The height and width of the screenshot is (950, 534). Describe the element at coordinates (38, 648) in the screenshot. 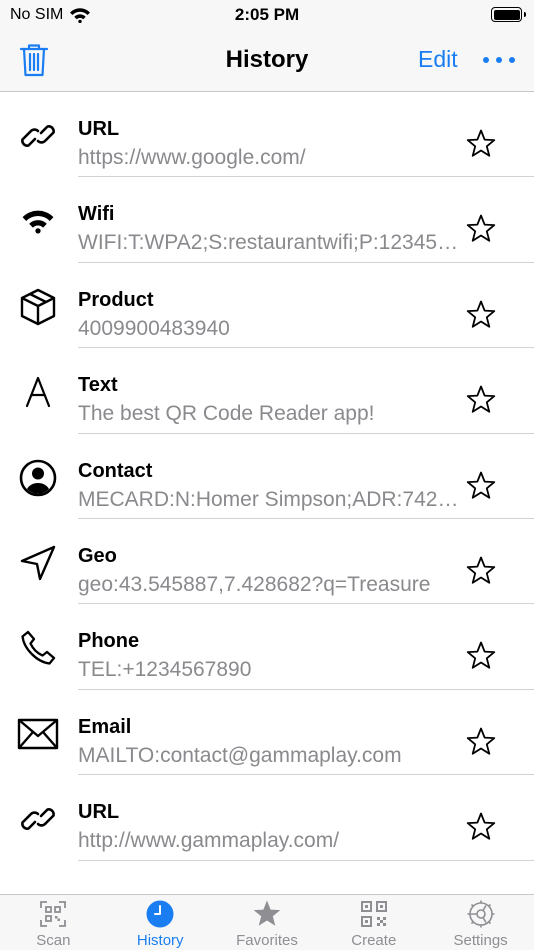

I see `phone-icon` at that location.